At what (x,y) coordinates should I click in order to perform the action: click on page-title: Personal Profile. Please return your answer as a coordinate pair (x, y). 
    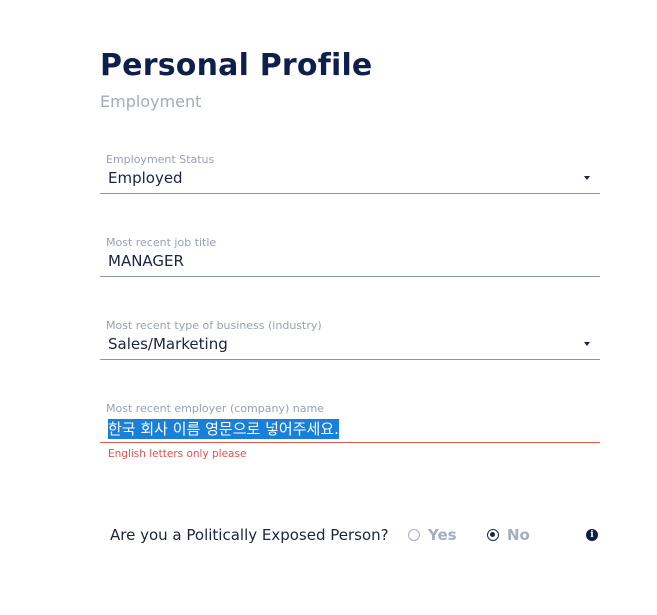
    Looking at the image, I should click on (236, 65).